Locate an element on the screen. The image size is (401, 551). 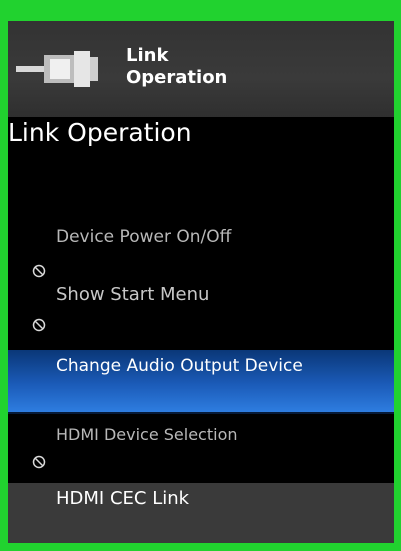
menu-item-label: Device Power On/Off is located at coordinates (144, 237).